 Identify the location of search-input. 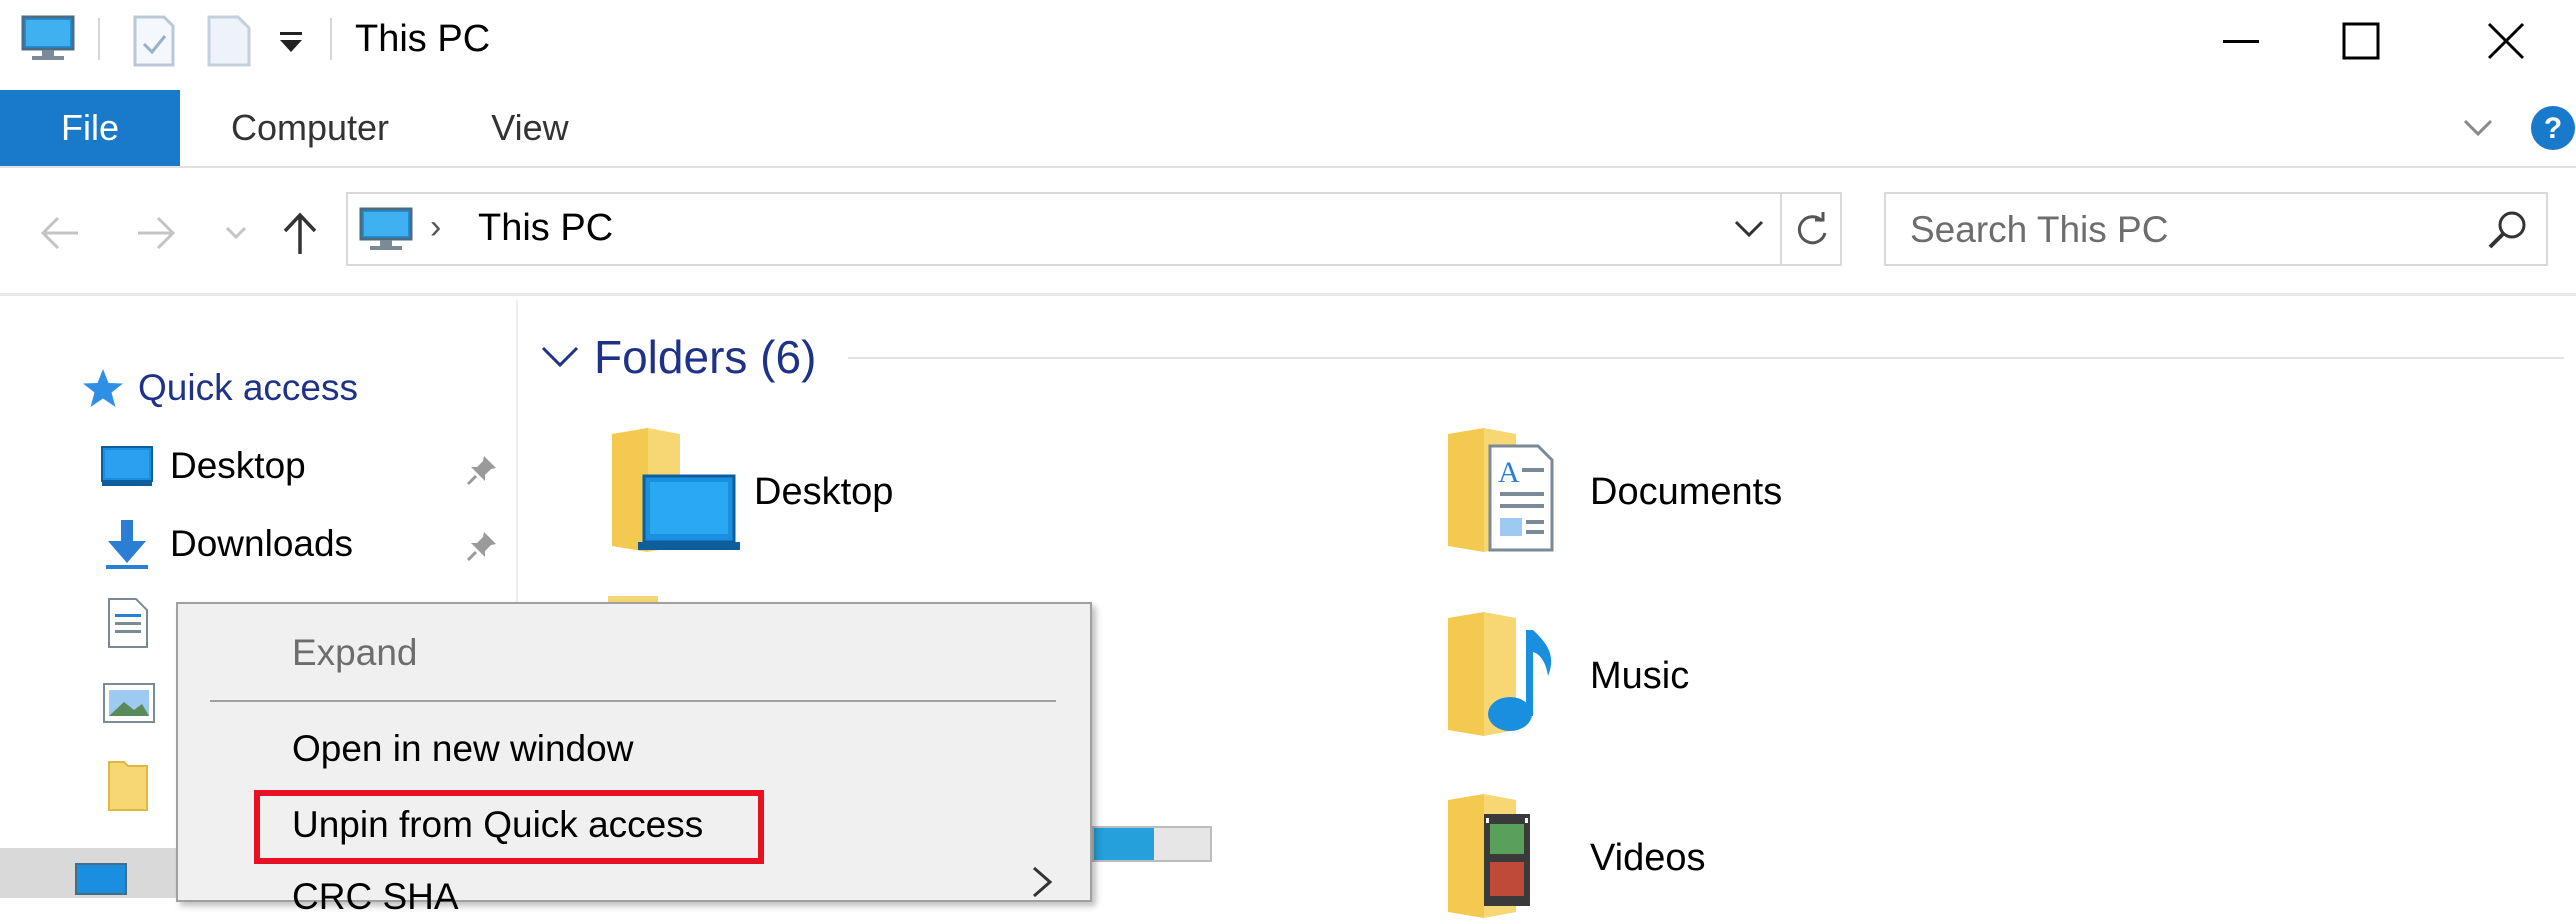
(2190, 230).